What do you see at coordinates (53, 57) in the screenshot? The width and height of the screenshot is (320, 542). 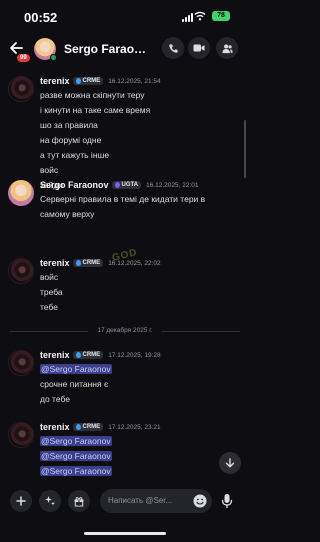 I see `online-status-dot` at bounding box center [53, 57].